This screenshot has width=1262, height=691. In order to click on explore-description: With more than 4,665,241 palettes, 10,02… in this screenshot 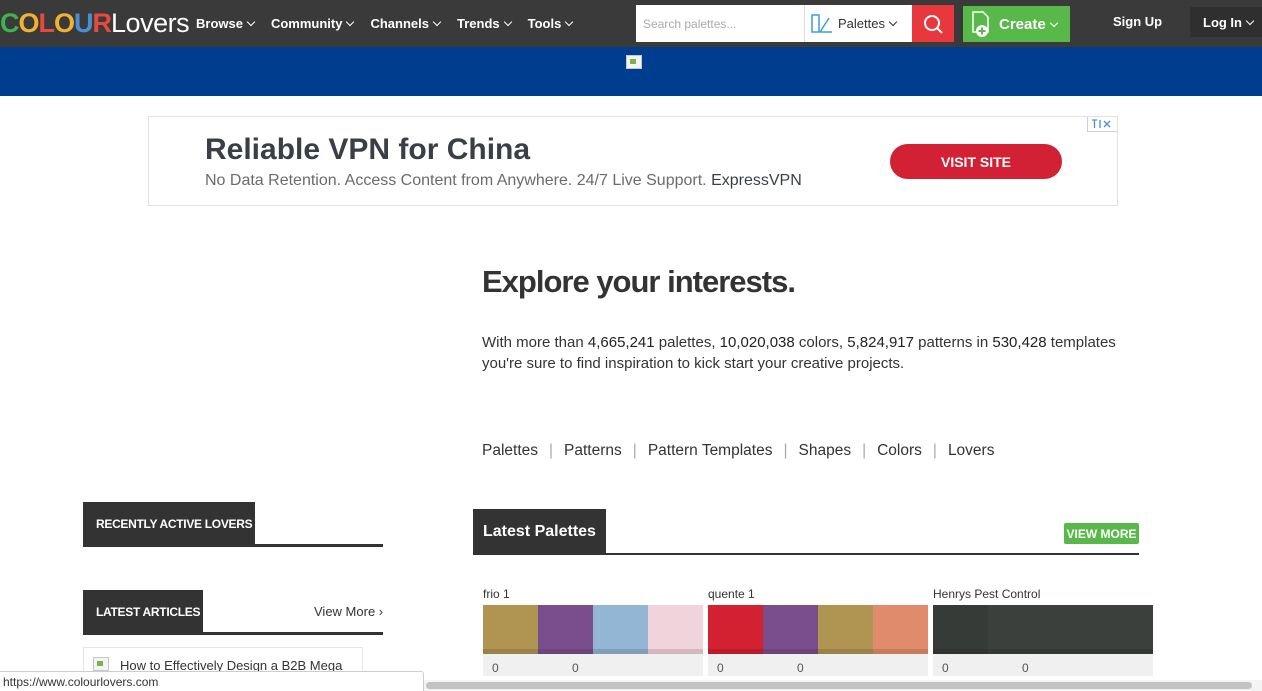, I will do `click(799, 353)`.